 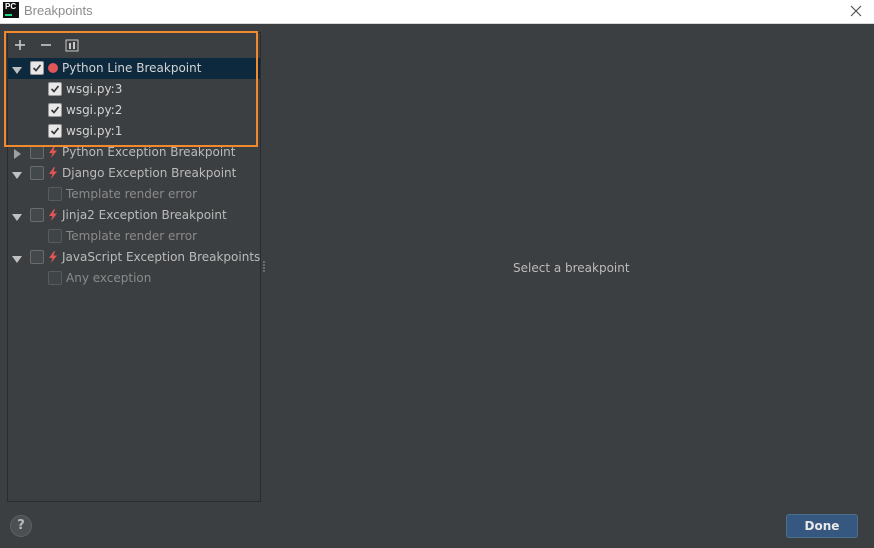 I want to click on any-exception-checkbox, so click(x=55, y=278).